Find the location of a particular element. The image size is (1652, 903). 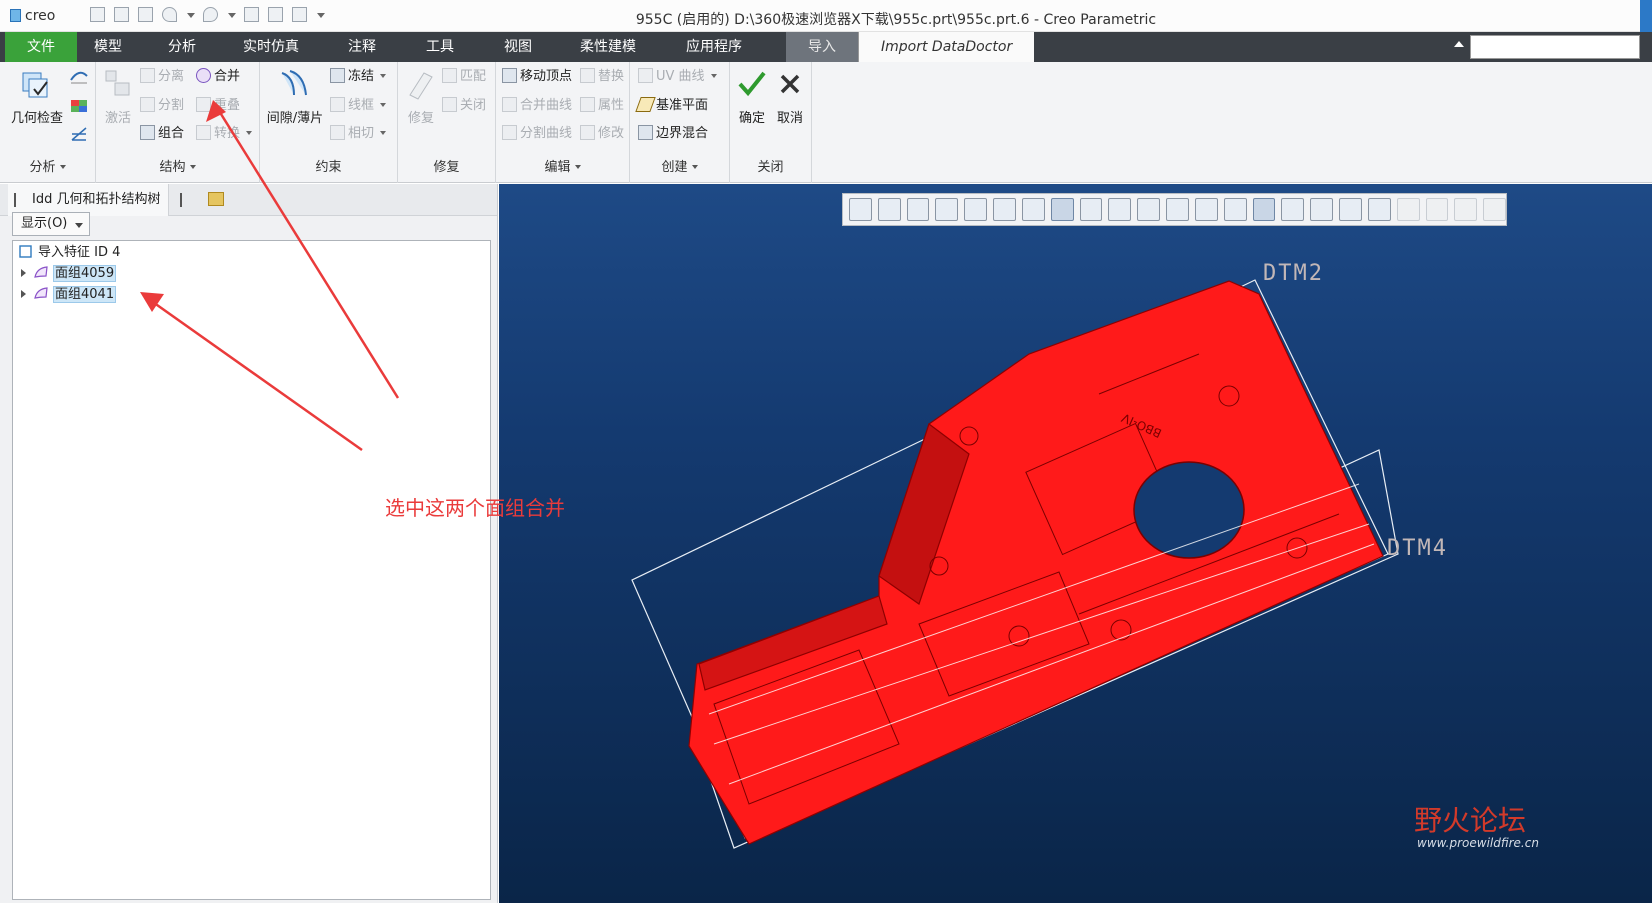

ok-button: 确定 is located at coordinates (752, 96).